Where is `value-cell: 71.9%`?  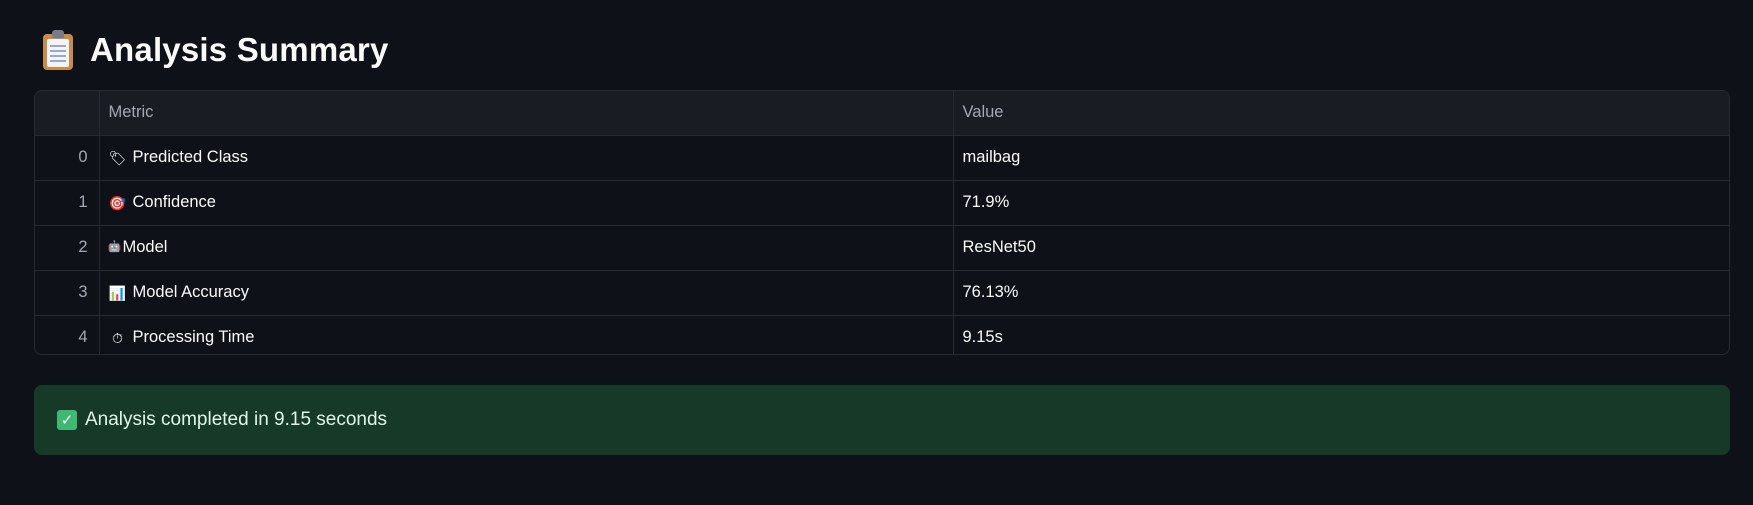
value-cell: 71.9% is located at coordinates (1341, 203).